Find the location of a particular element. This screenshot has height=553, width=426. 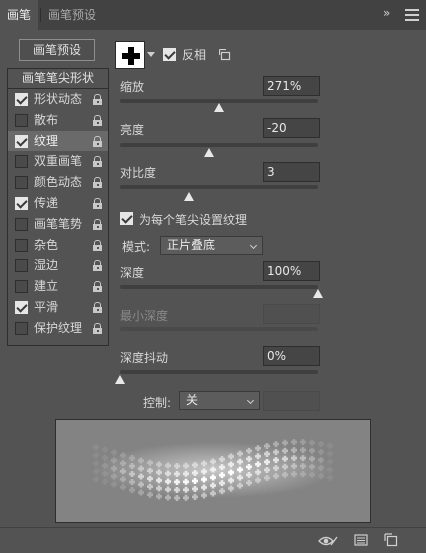

contrast-slider-track is located at coordinates (219, 187).